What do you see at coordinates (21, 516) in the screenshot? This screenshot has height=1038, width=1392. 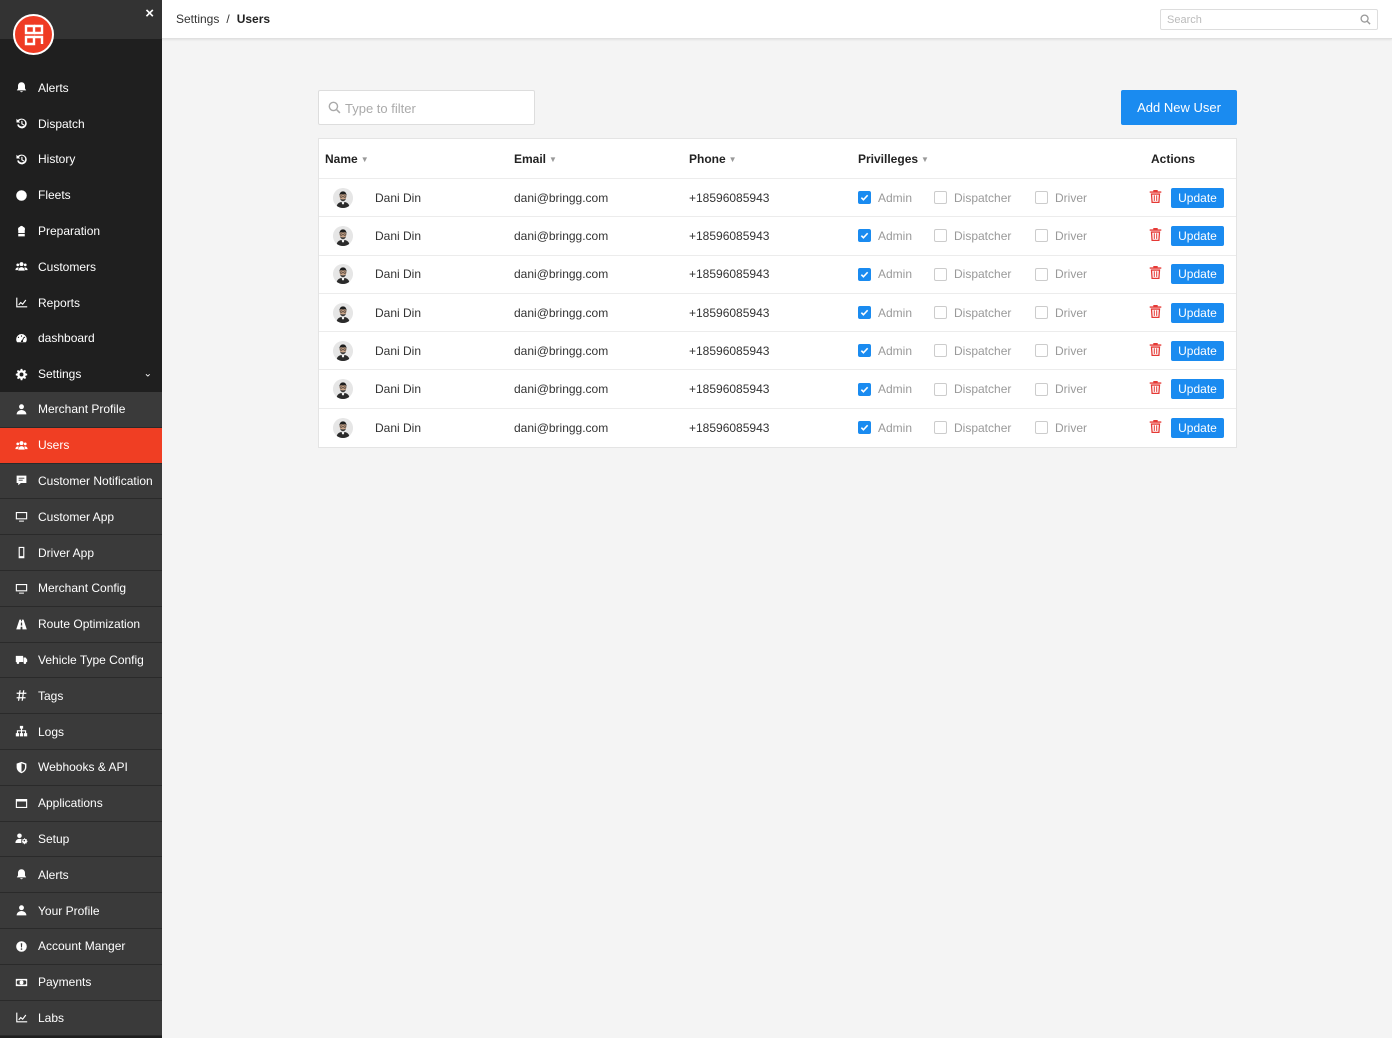 I see `monitor-icon` at bounding box center [21, 516].